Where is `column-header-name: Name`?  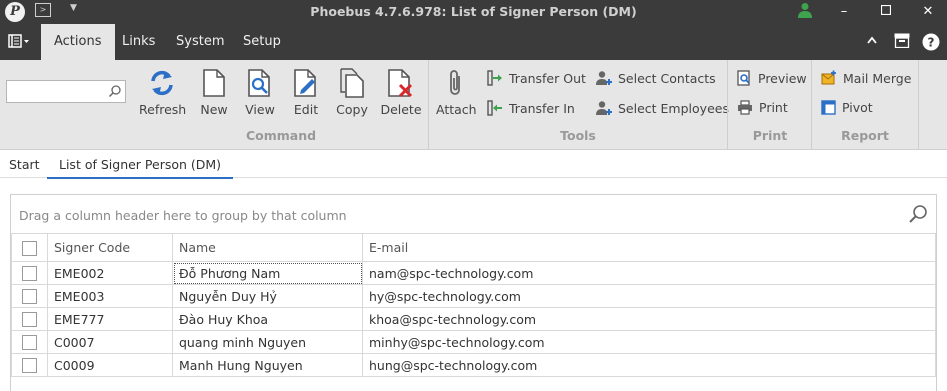 column-header-name: Name is located at coordinates (267, 247).